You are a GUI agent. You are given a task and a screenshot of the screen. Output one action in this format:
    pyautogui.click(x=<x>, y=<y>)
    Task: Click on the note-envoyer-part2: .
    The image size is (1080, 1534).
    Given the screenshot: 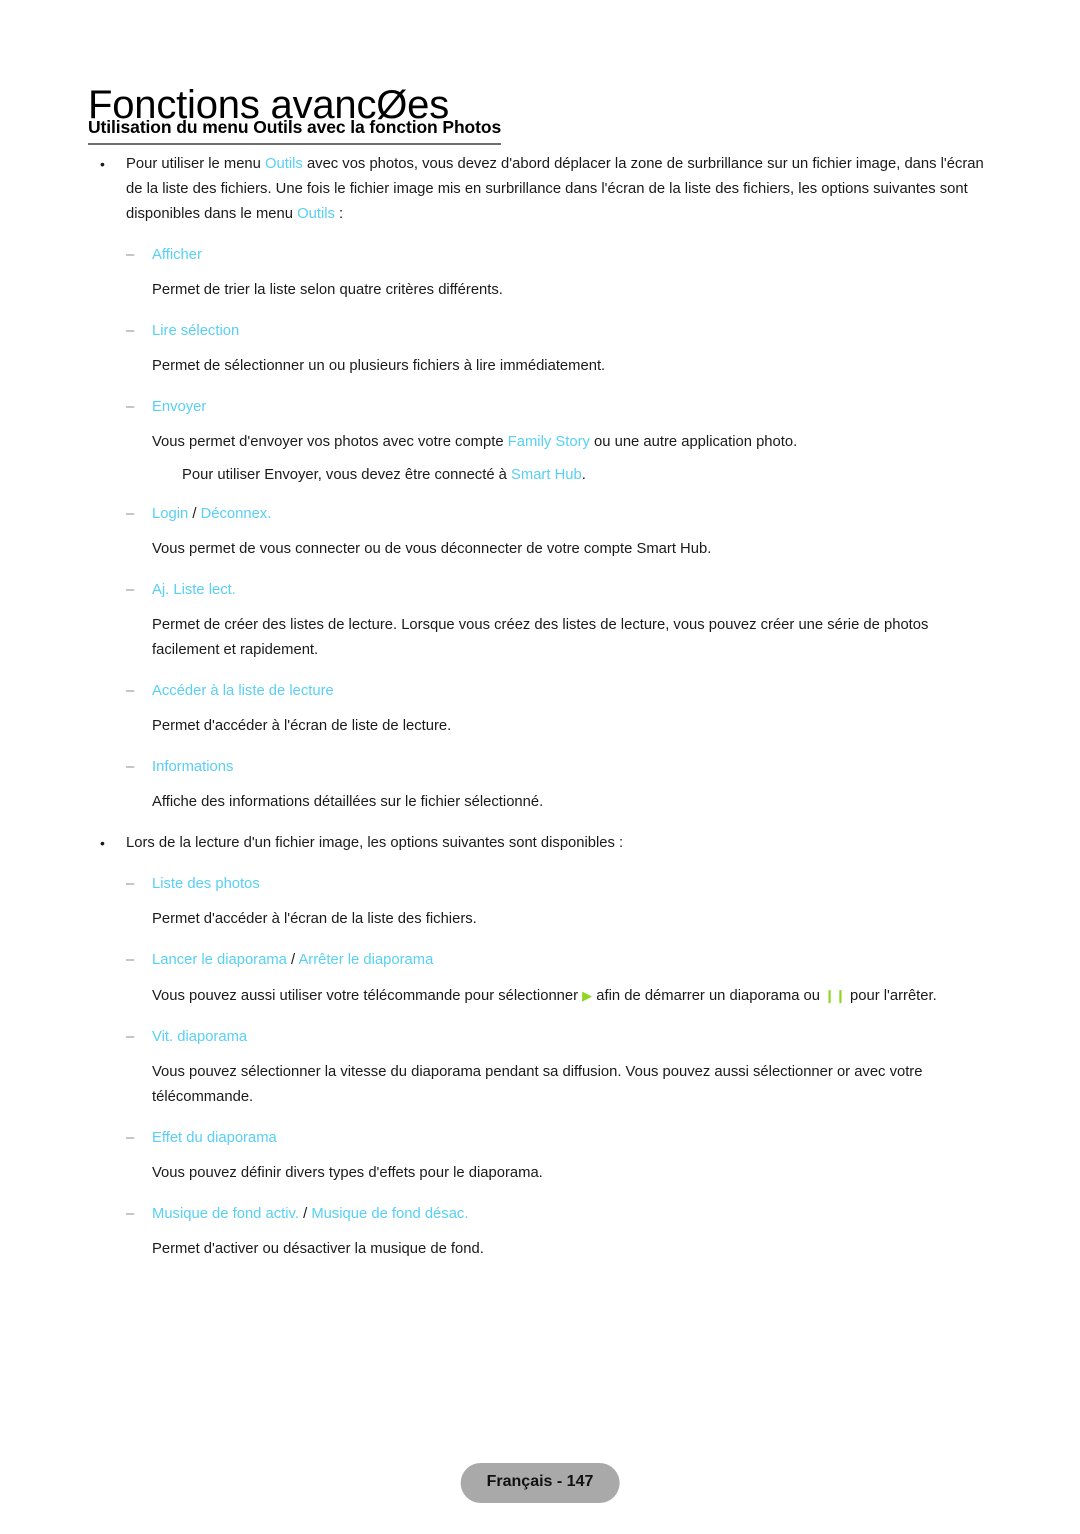 What is the action you would take?
    pyautogui.click(x=583, y=475)
    